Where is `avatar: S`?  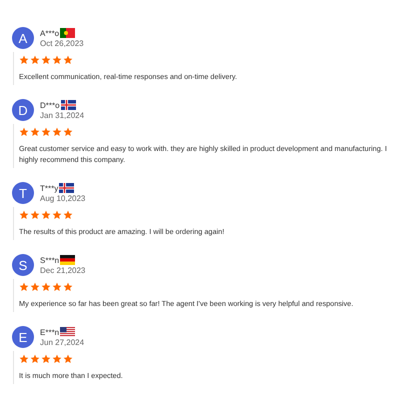
avatar: S is located at coordinates (23, 265).